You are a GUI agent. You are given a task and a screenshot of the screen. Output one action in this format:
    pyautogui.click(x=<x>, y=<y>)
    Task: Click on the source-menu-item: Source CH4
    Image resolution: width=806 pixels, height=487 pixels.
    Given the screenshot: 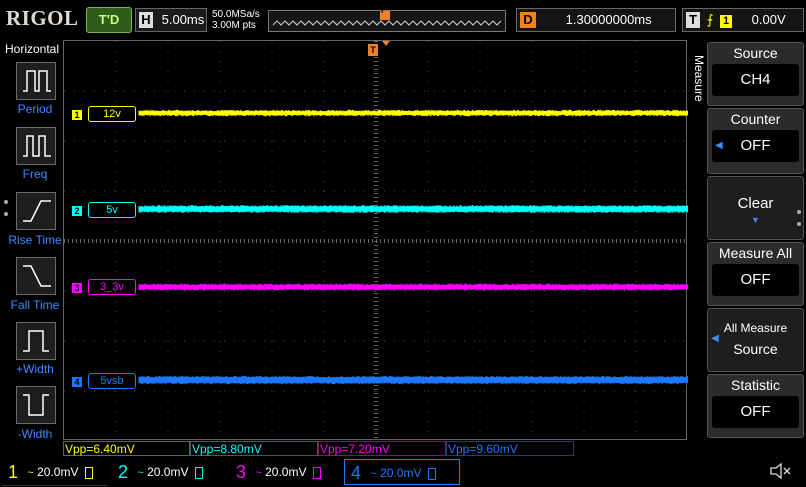 What is the action you would take?
    pyautogui.click(x=755, y=74)
    